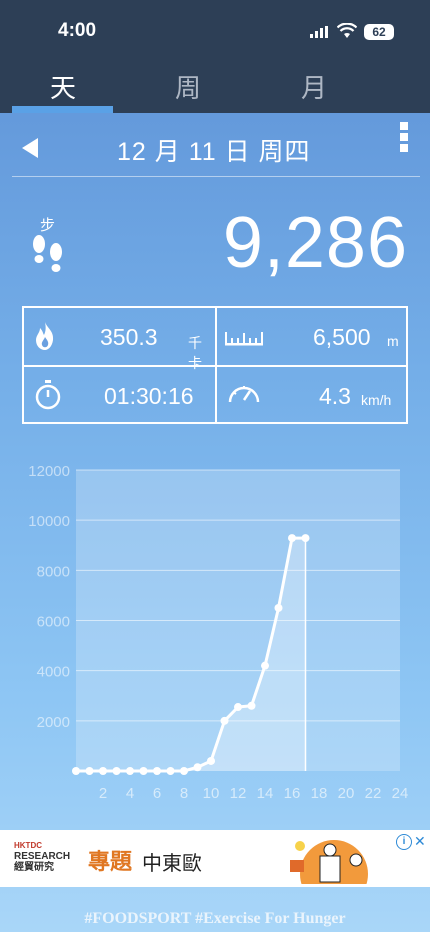  Describe the element at coordinates (315, 243) in the screenshot. I see `steps-count: 9,286` at that location.